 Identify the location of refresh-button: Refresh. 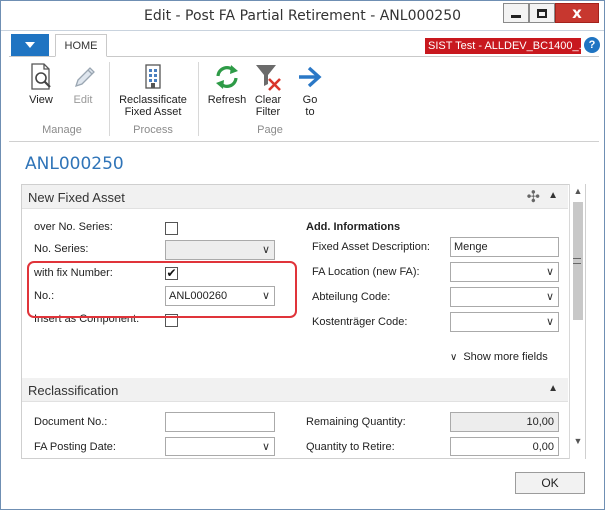
(227, 84).